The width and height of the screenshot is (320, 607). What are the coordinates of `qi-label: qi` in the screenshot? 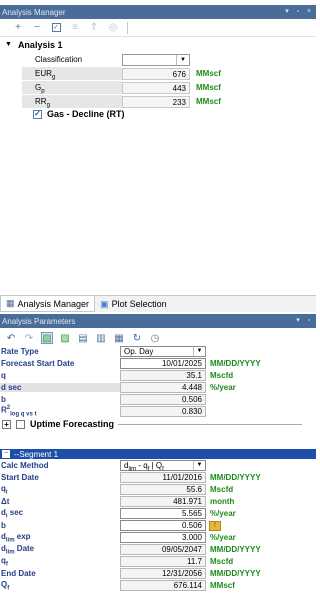 It's located at (4, 489).